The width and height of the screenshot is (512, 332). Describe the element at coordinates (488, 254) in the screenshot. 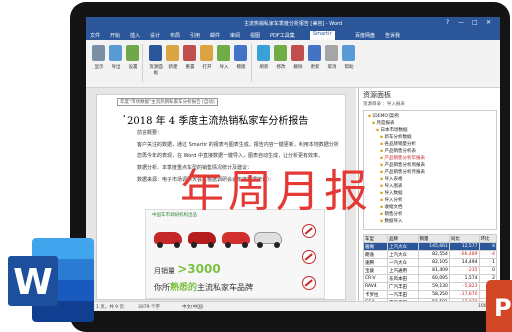

I see `table-cell: -4` at that location.